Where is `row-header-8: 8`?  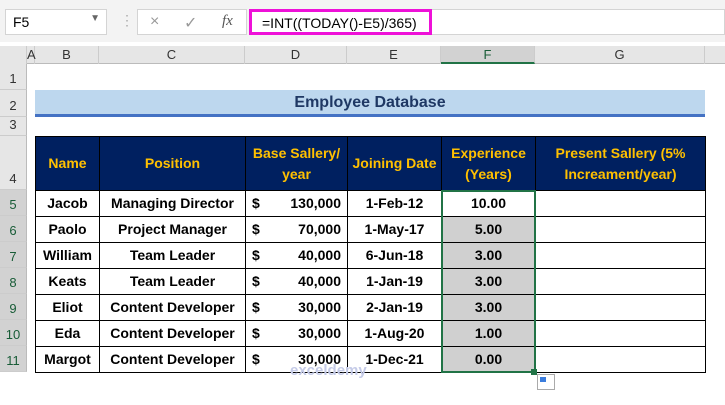
row-header-8: 8 is located at coordinates (13, 281).